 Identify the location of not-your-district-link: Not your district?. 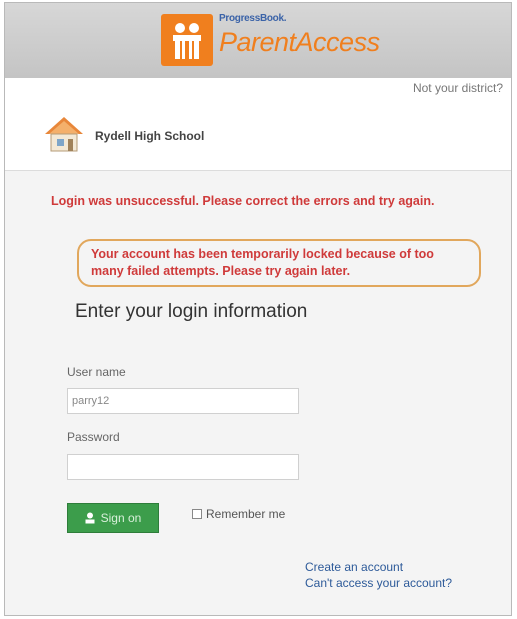
(458, 88).